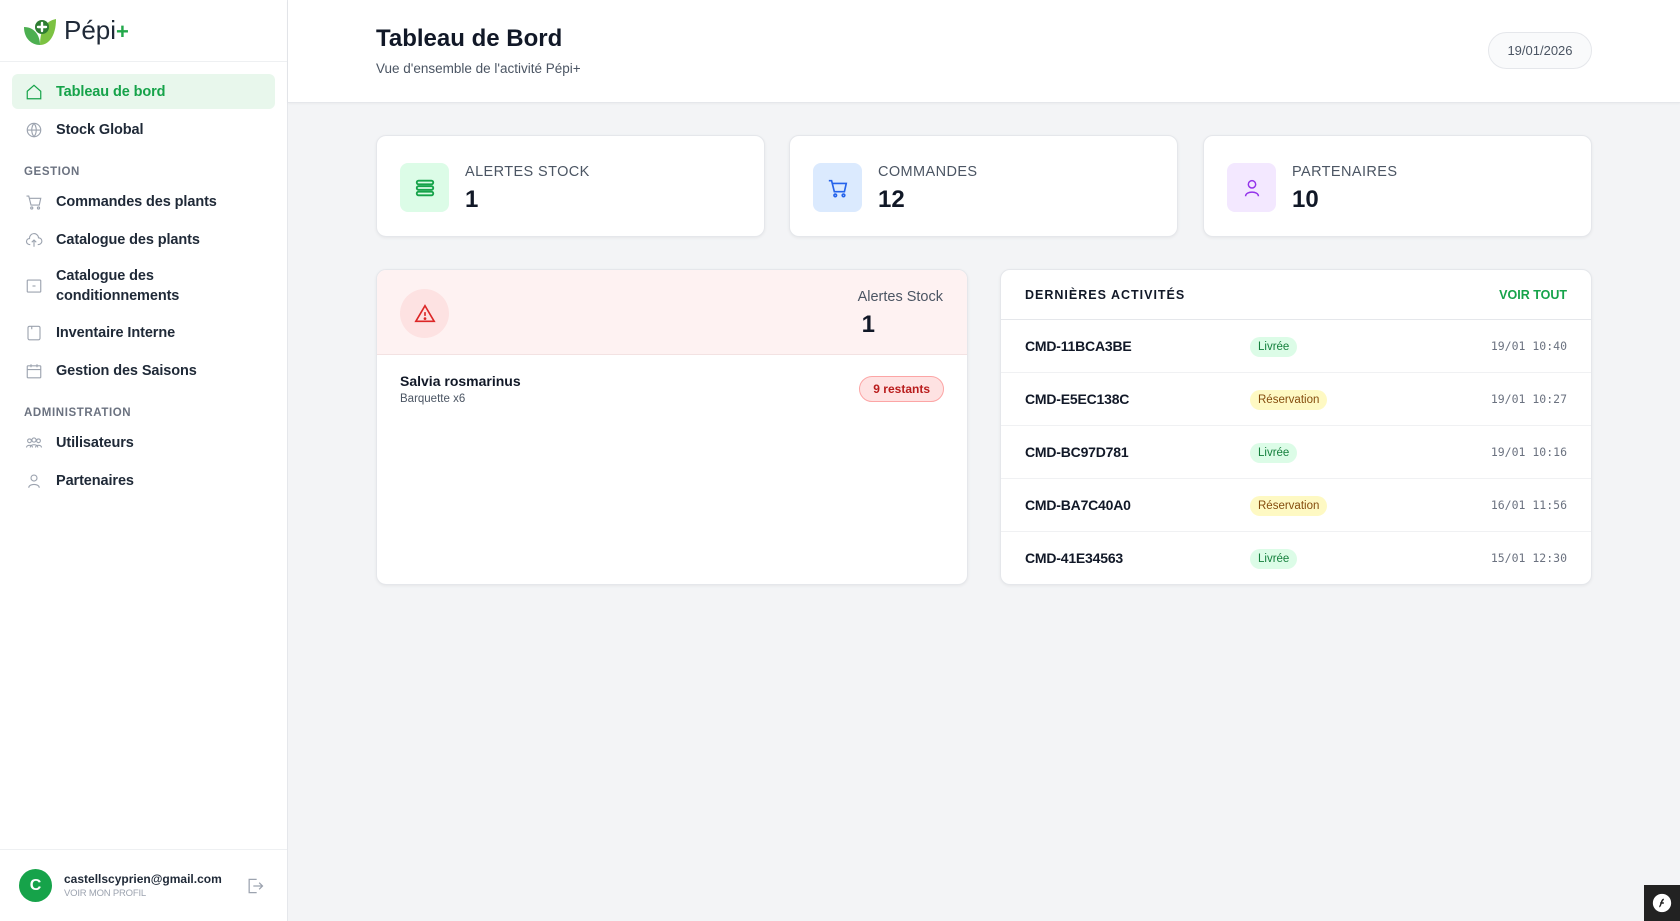 The height and width of the screenshot is (921, 1680). What do you see at coordinates (1296, 295) in the screenshot?
I see `activities-header: DERNIÈRES ACTIVITÉS VOIR TOUT` at bounding box center [1296, 295].